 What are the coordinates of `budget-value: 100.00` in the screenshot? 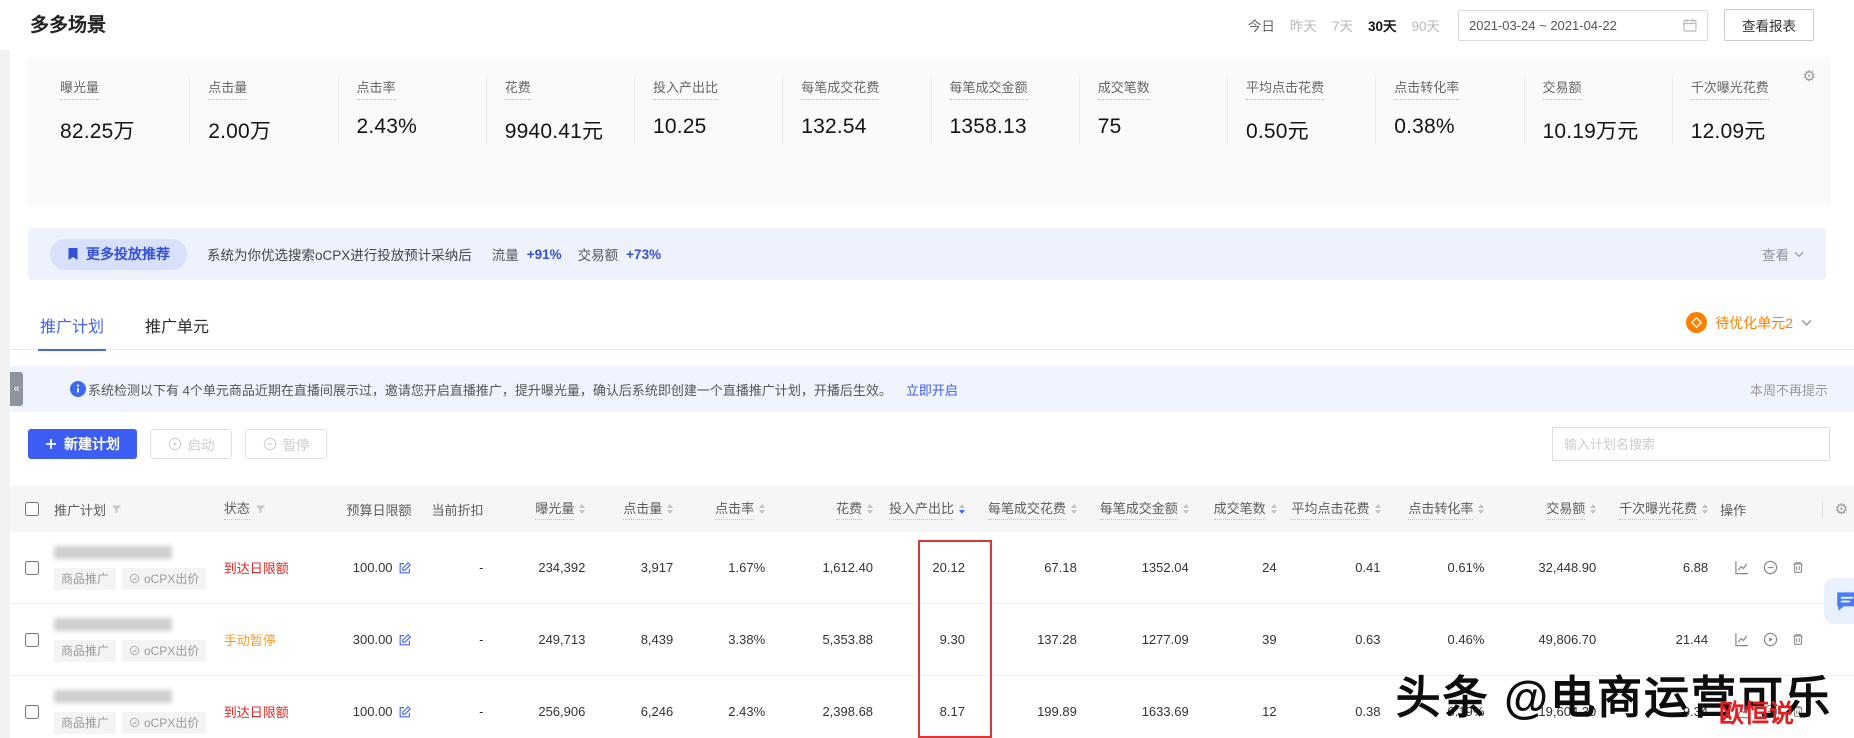 It's located at (372, 567).